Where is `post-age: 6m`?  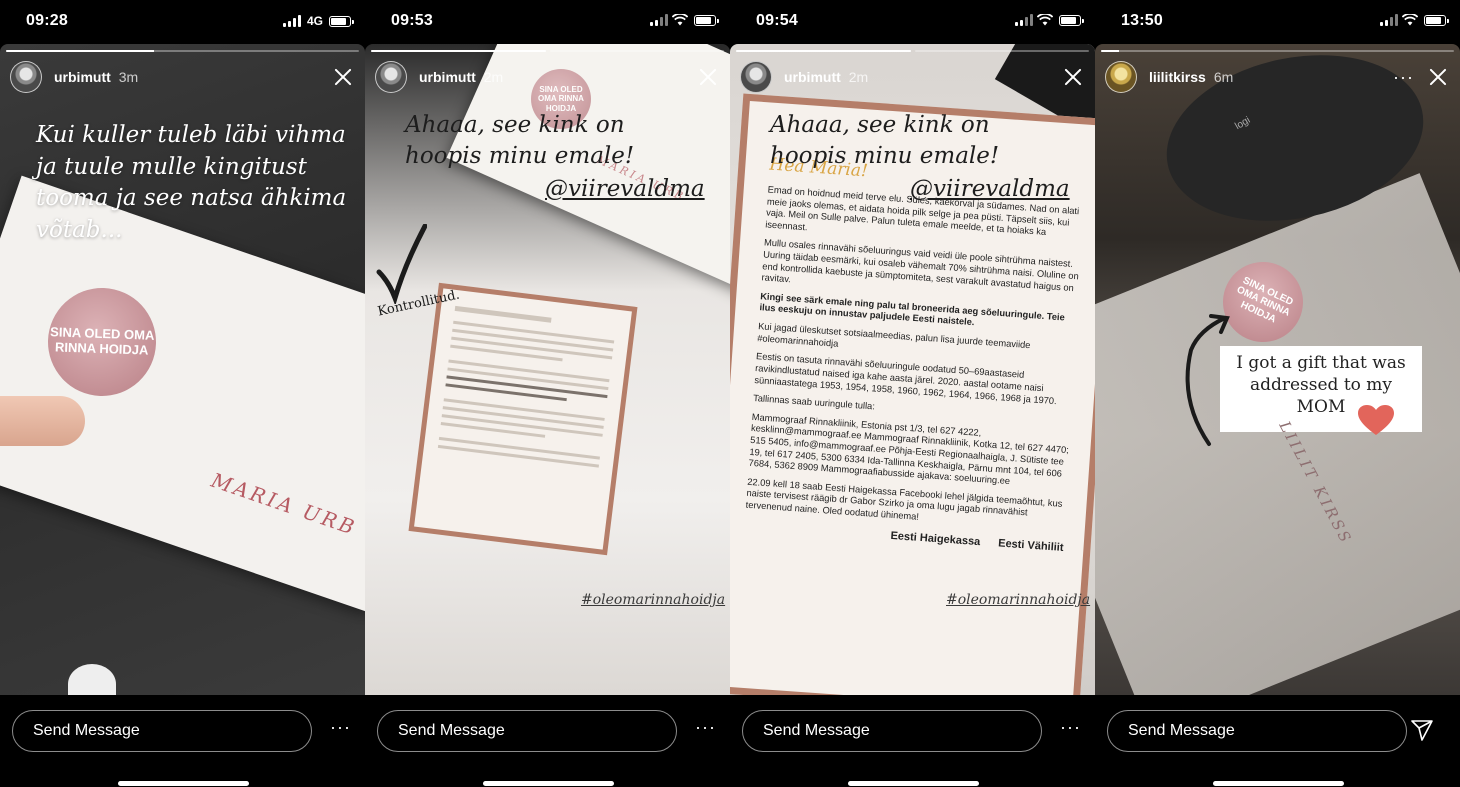 post-age: 6m is located at coordinates (1223, 77).